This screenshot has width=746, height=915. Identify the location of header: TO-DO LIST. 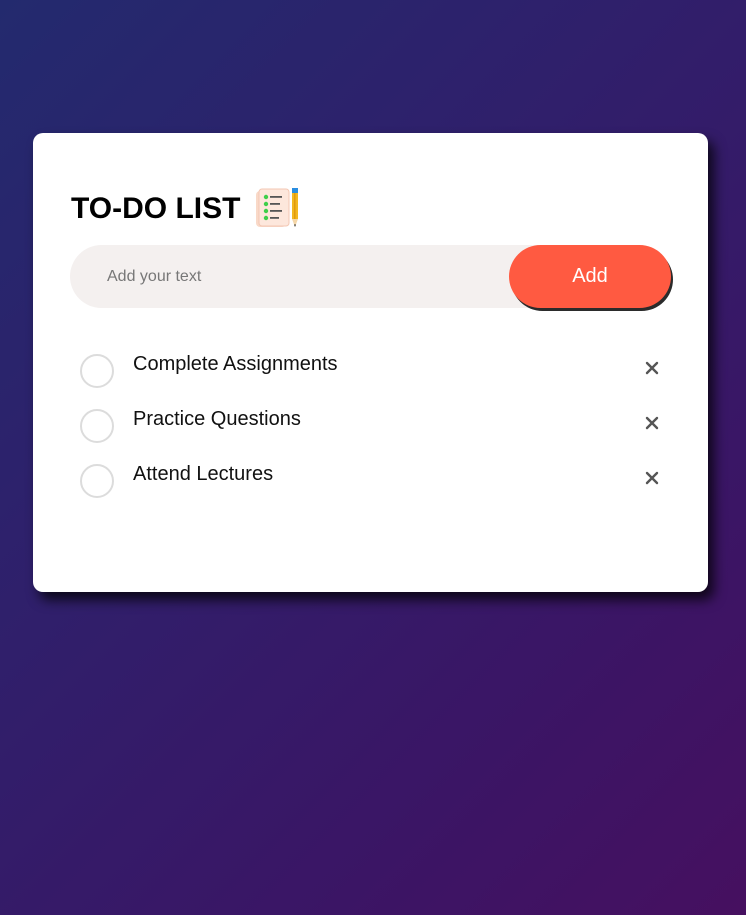
(186, 209).